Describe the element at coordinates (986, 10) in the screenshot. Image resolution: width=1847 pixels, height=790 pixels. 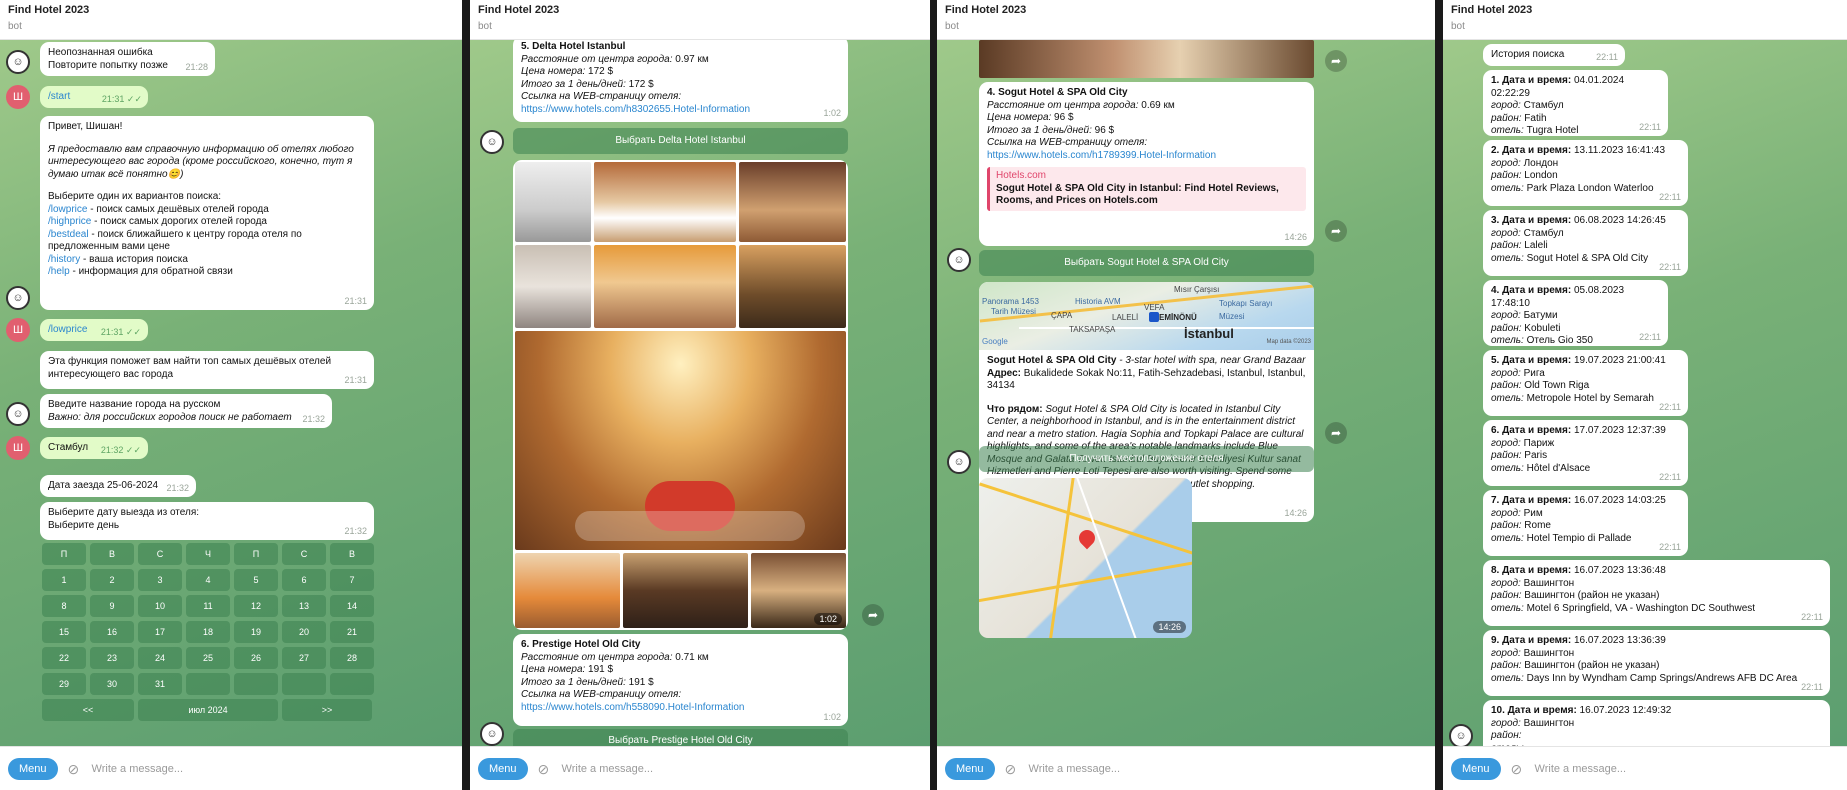
I see `chat-title: Find Hotel 2023` at that location.